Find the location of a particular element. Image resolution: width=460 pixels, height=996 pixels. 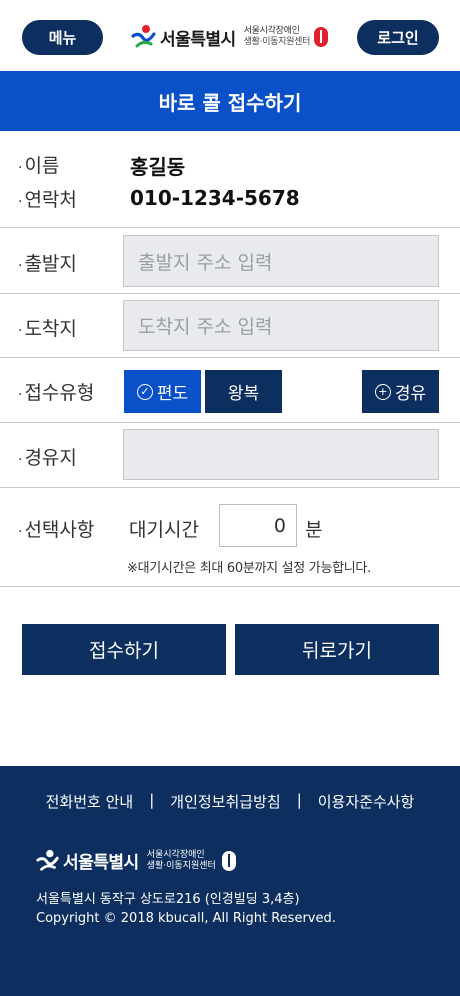

back-button: 뒤로가기 is located at coordinates (337, 649).